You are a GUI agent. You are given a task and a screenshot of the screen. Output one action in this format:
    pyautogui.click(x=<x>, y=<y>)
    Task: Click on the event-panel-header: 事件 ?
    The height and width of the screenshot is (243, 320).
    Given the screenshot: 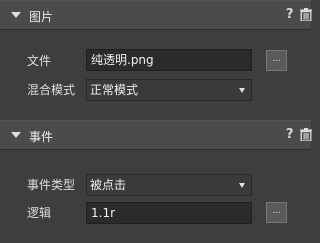 What is the action you would take?
    pyautogui.click(x=156, y=135)
    